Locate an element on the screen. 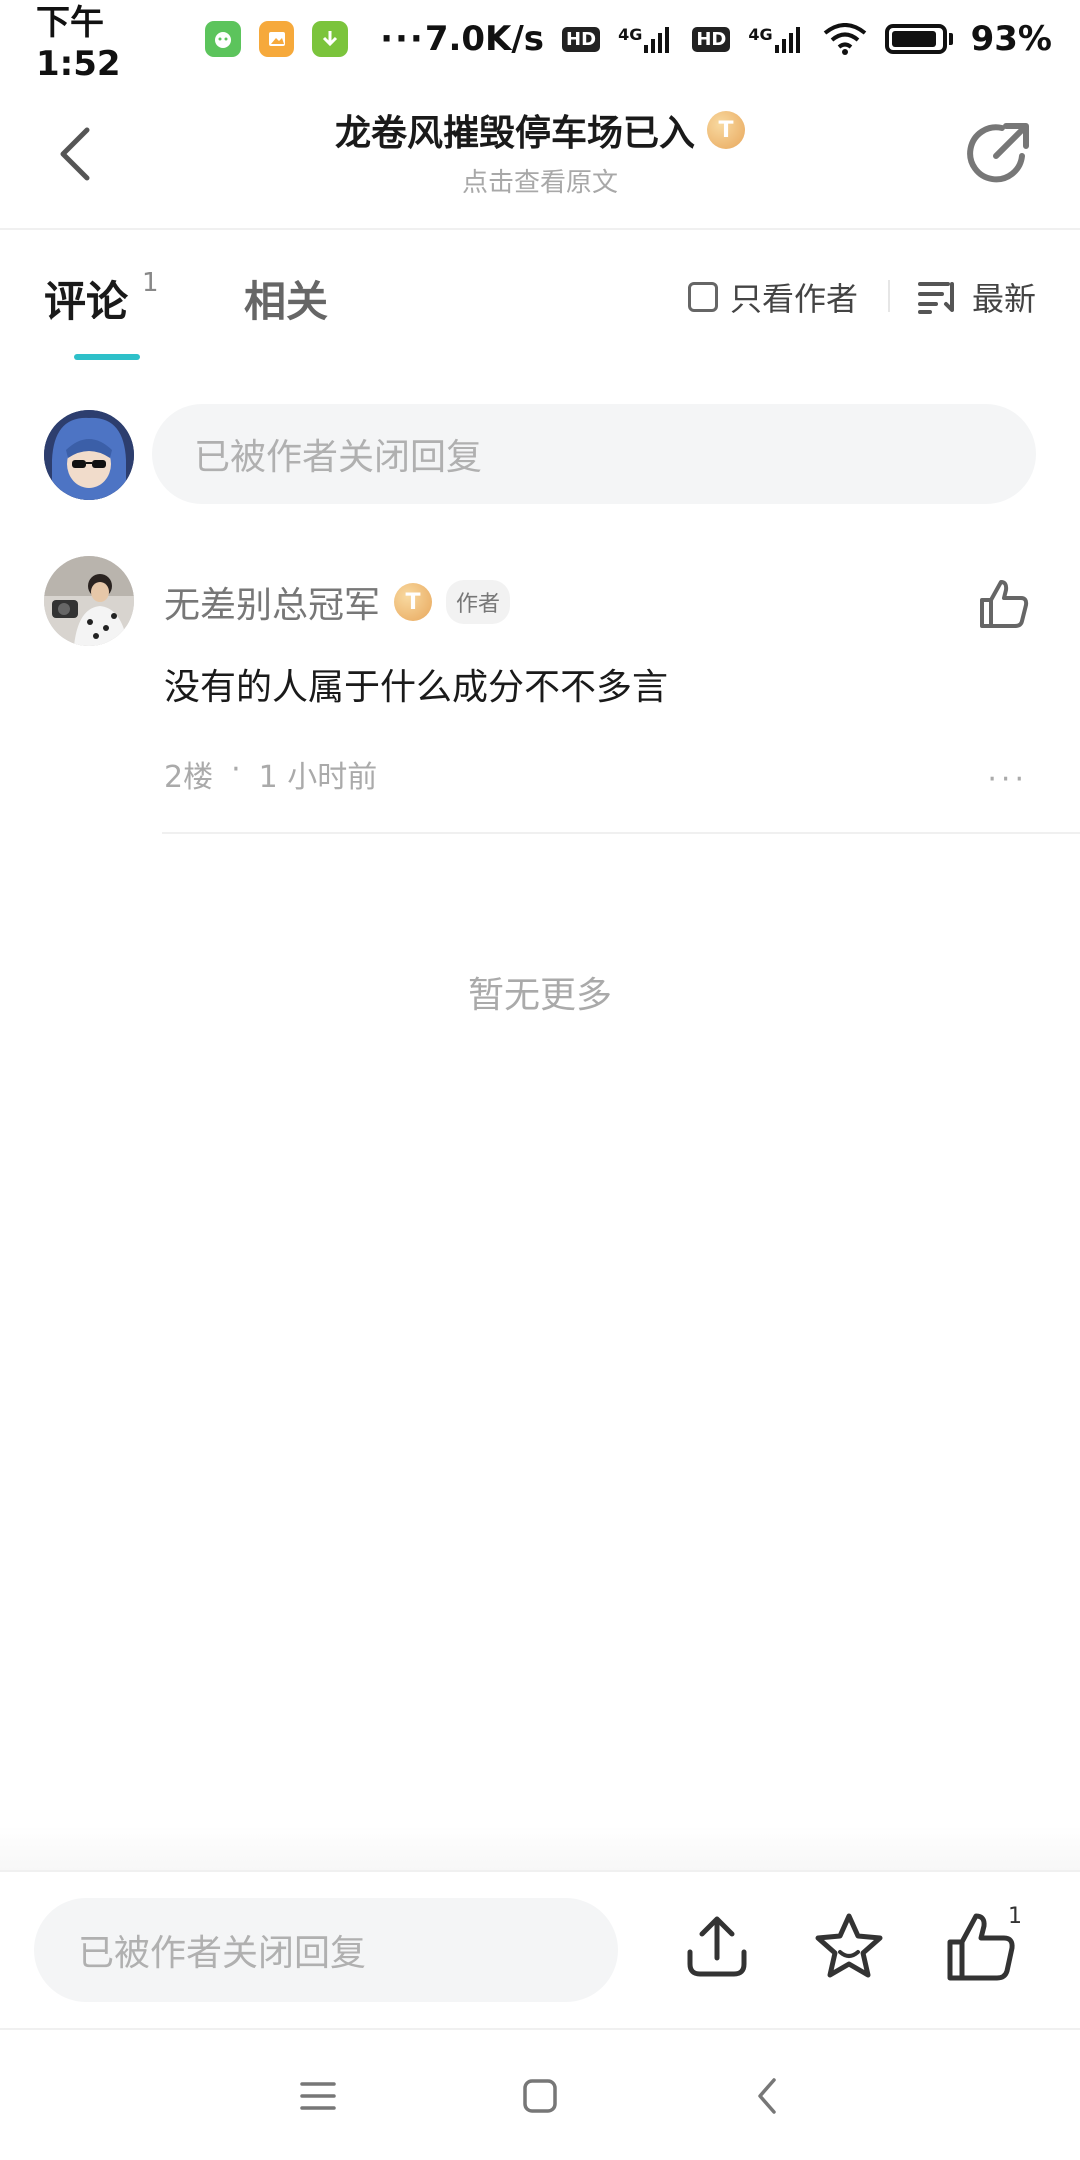 This screenshot has height=2160, width=1080. home-square-icon is located at coordinates (540, 2096).